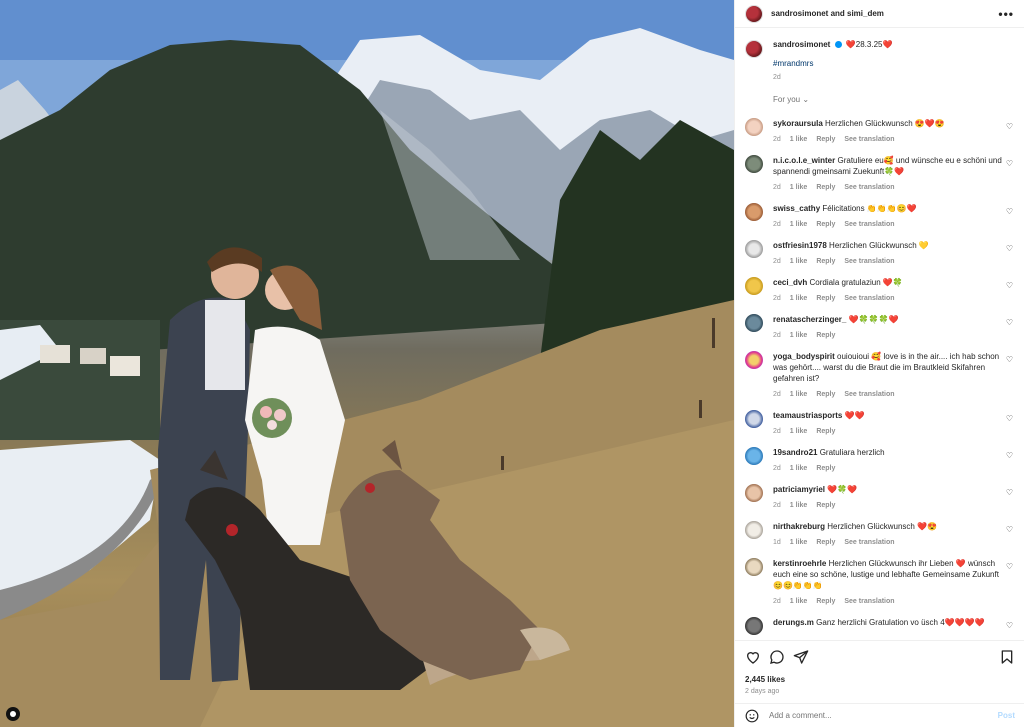 The image size is (1024, 727). I want to click on add-comment-input, so click(883, 715).